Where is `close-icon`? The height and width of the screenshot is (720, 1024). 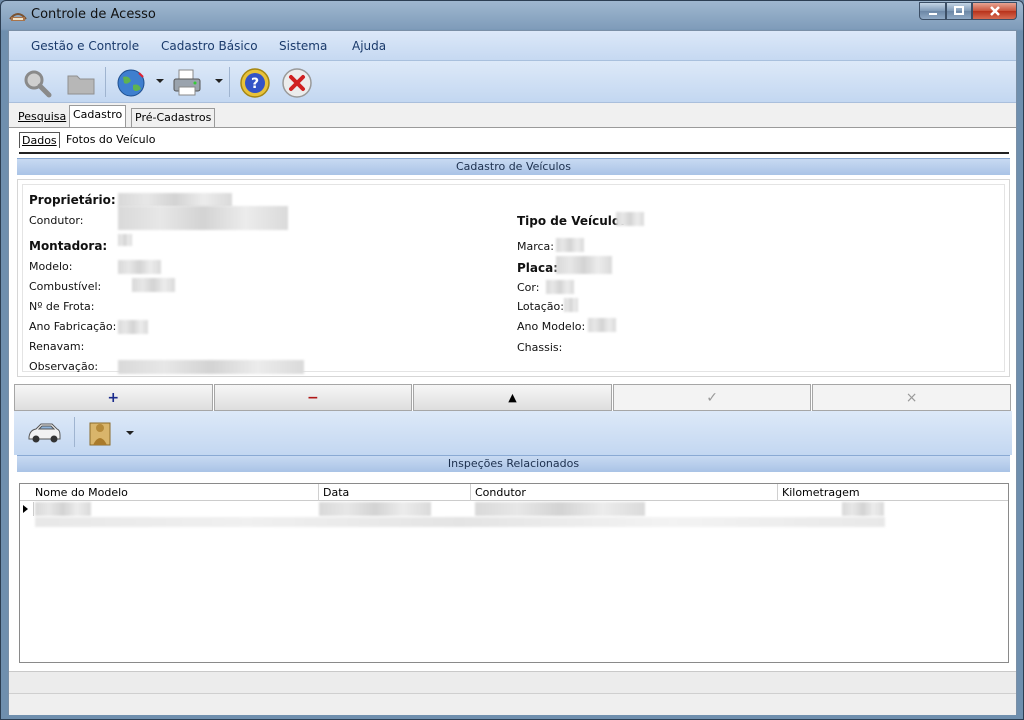
close-icon is located at coordinates (994, 11).